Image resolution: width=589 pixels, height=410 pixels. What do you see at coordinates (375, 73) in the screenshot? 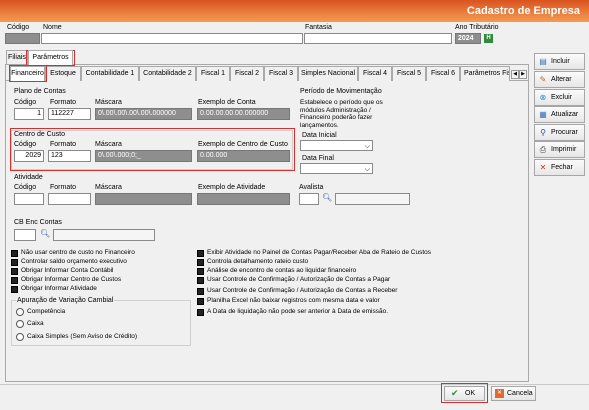
I see `tab-fiscal-4: Fiscal 4` at bounding box center [375, 73].